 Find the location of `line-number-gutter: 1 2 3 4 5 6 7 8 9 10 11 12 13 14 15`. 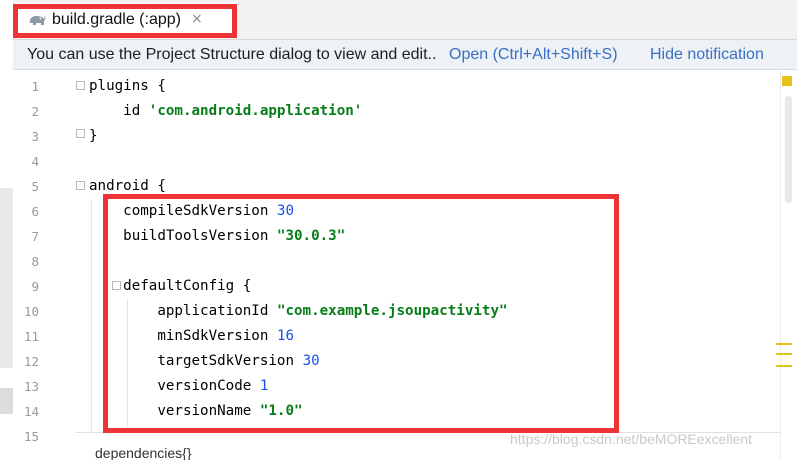

line-number-gutter: 1 2 3 4 5 6 7 8 9 10 11 12 13 14 15 is located at coordinates (67, 265).